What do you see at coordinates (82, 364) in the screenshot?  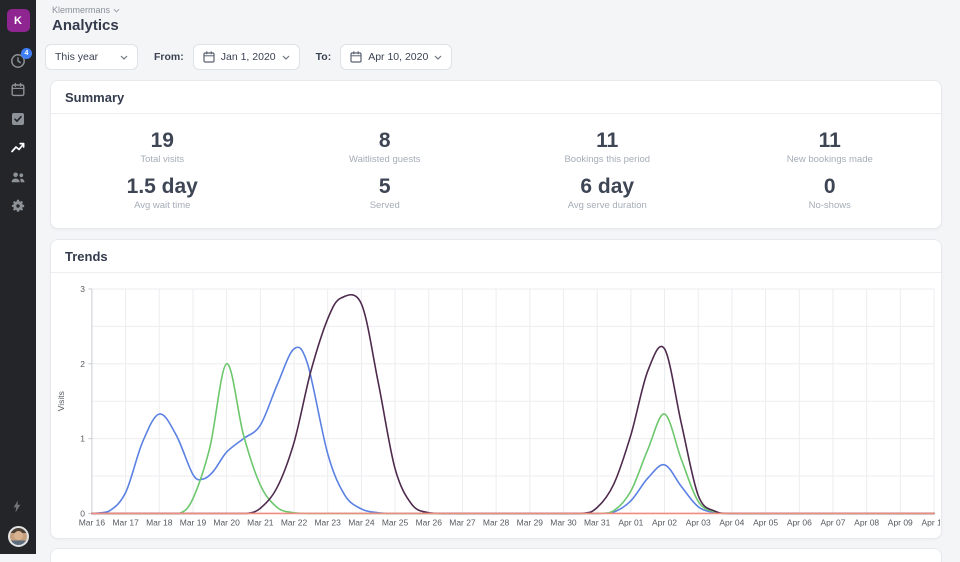 I see `svg-text: 2` at bounding box center [82, 364].